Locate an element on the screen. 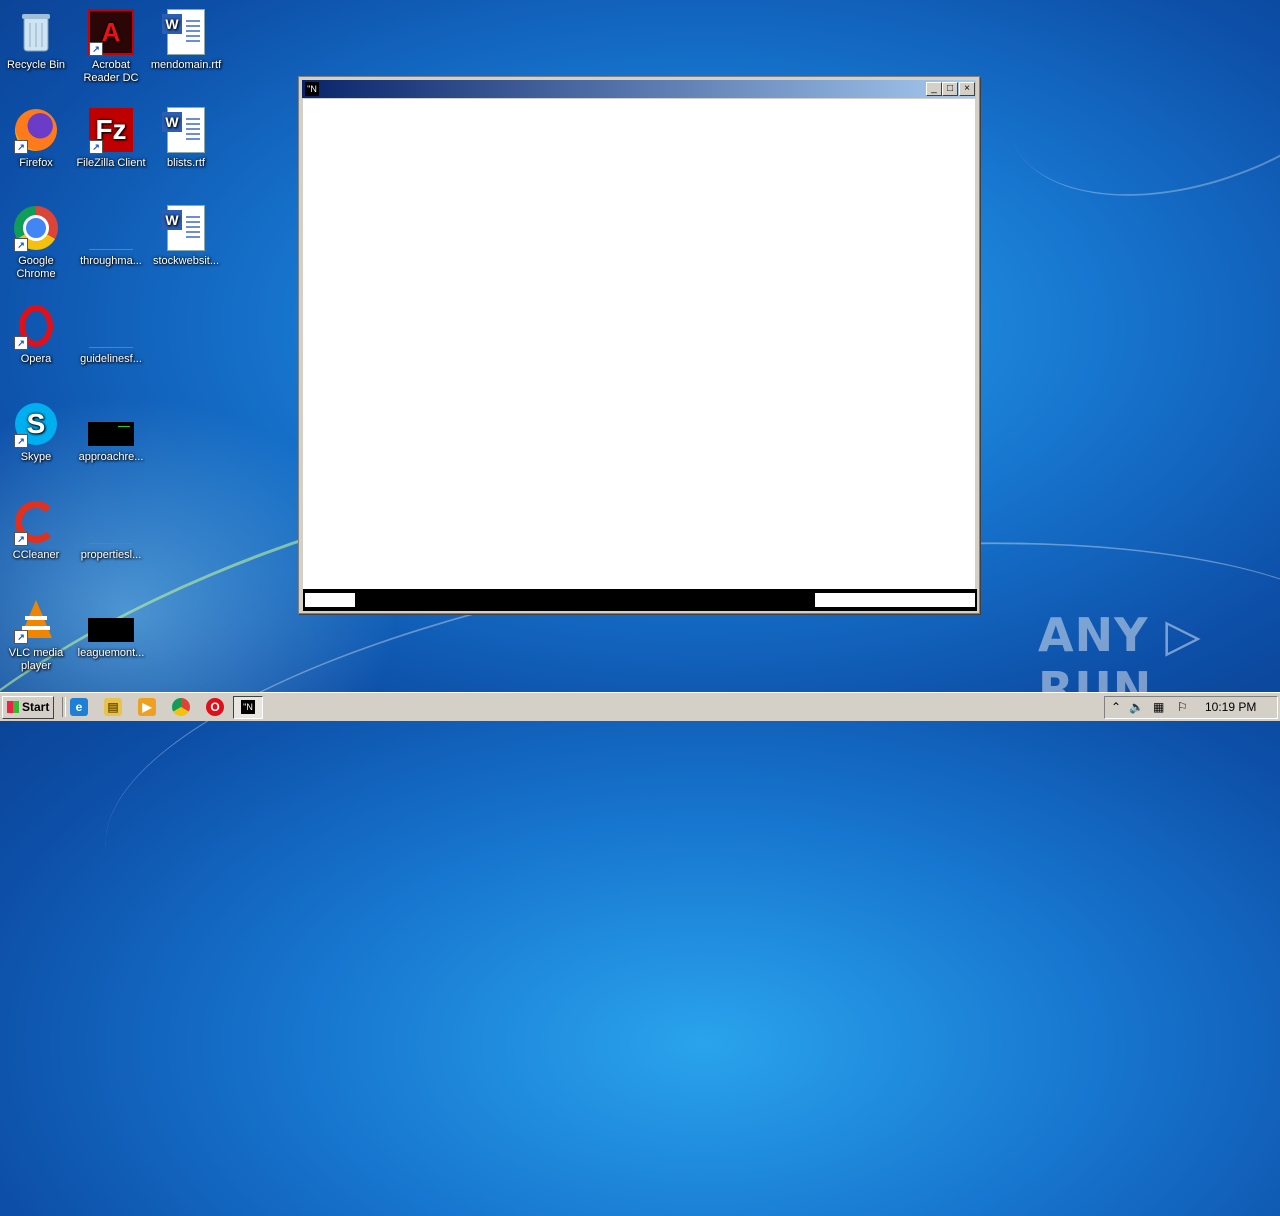 Image resolution: width=1280 pixels, height=1216 pixels. system-tray: ⌃ 🔈 ▦ ⚐ 10:19 PM is located at coordinates (1191, 707).